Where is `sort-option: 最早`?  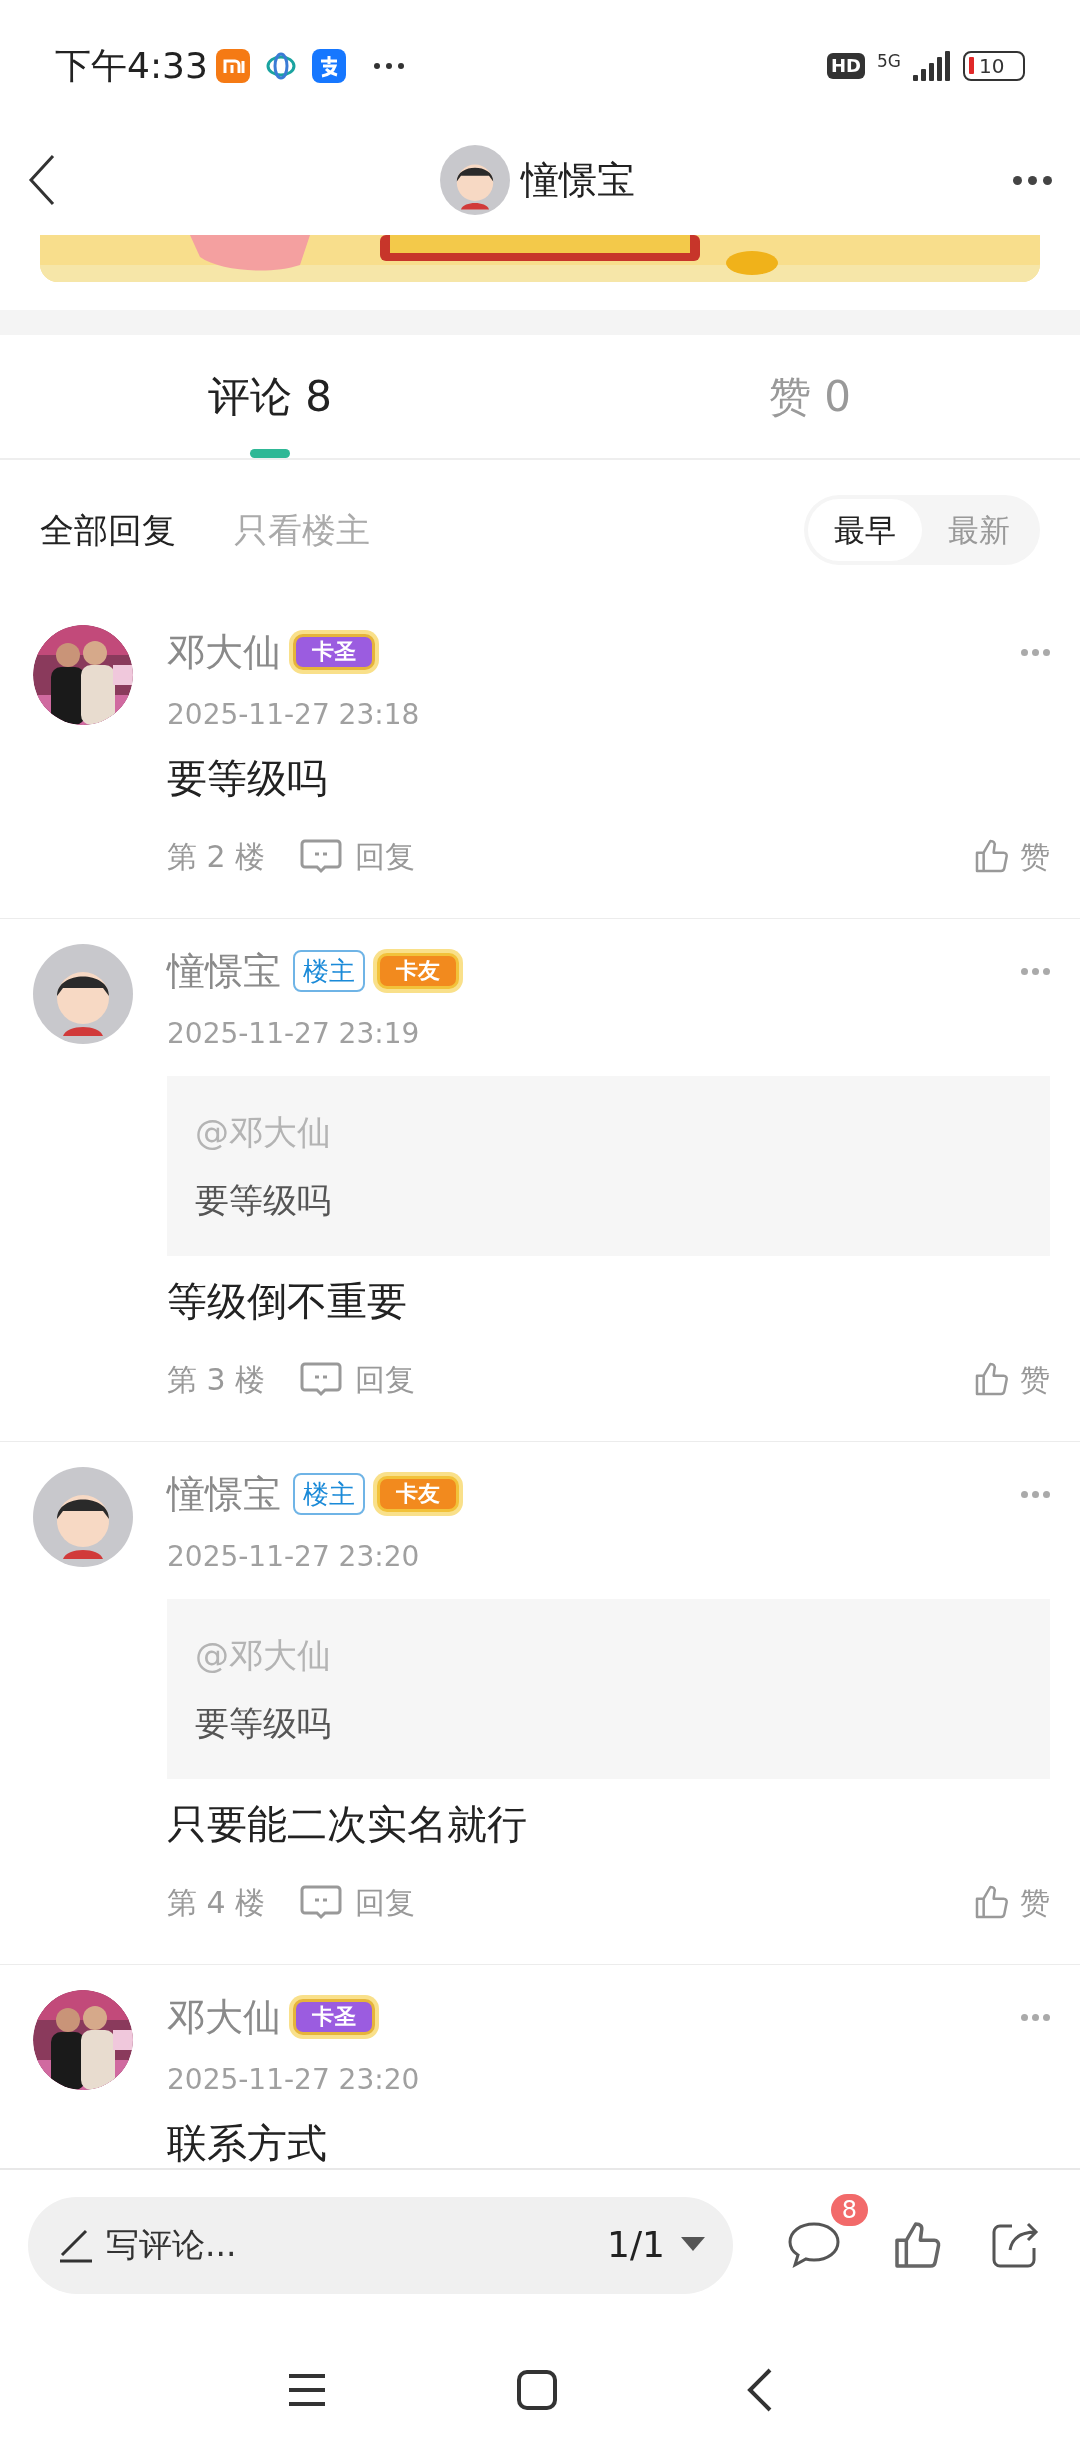
sort-option: 最早 is located at coordinates (865, 530).